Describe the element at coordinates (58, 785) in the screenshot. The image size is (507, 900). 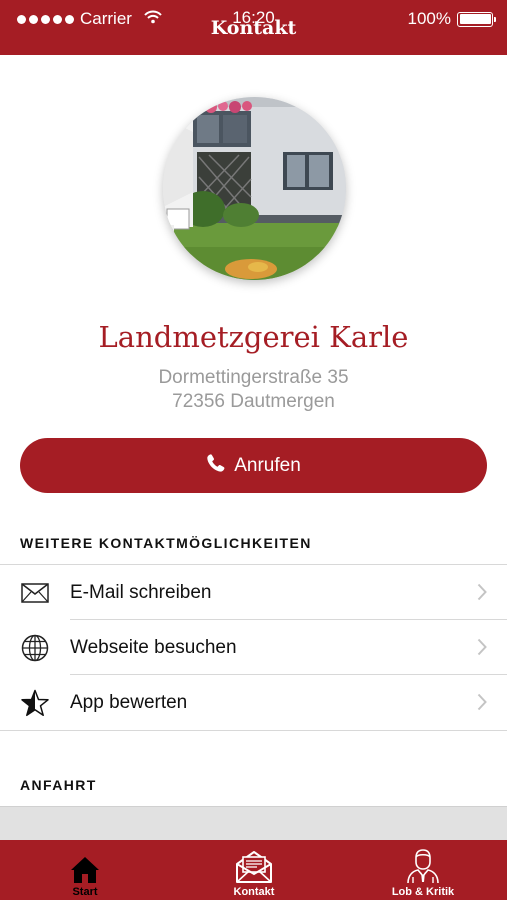
I see `directions-section-title: ANFAHRT` at that location.